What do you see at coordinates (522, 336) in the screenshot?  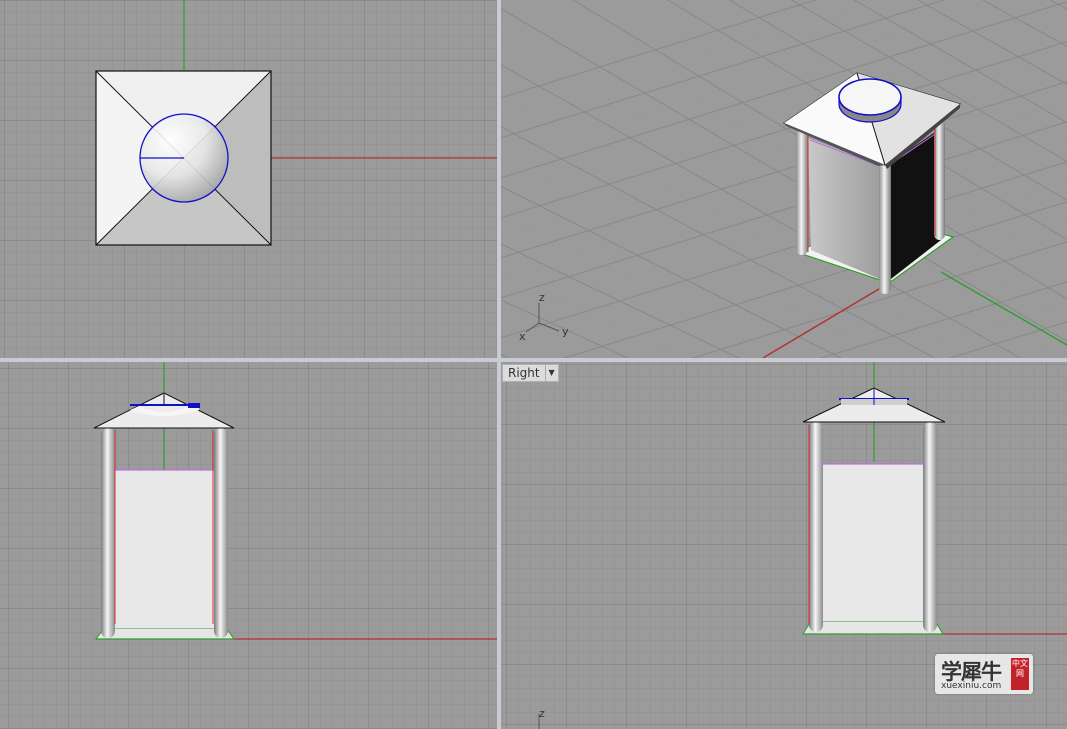 I see `axis-x-label: x` at bounding box center [522, 336].